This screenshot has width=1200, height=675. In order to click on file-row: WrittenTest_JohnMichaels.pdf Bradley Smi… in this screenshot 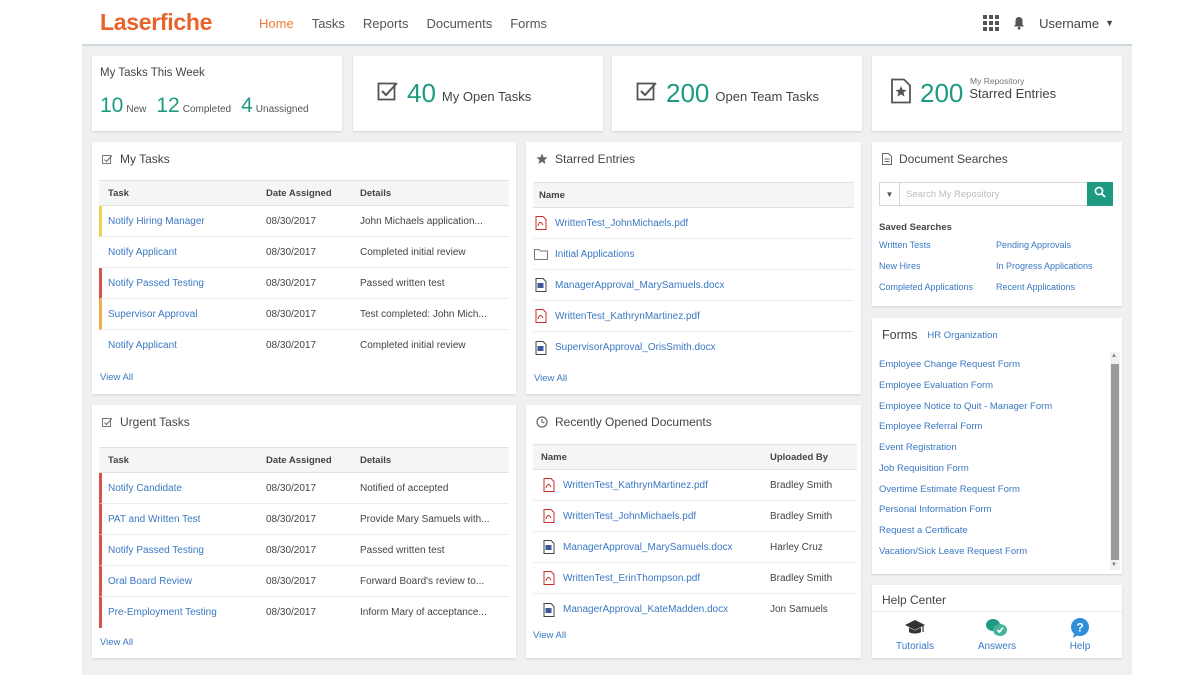, I will do `click(695, 516)`.